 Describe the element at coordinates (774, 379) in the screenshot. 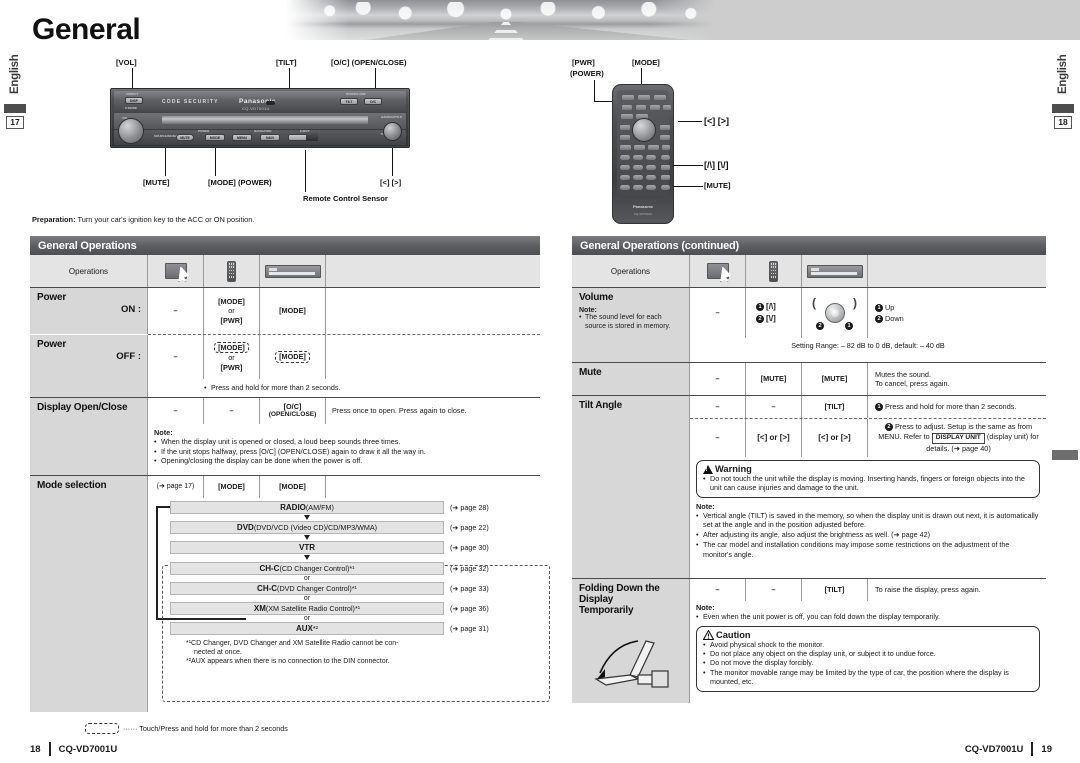

I see `mute-remote: [MUTE]` at that location.